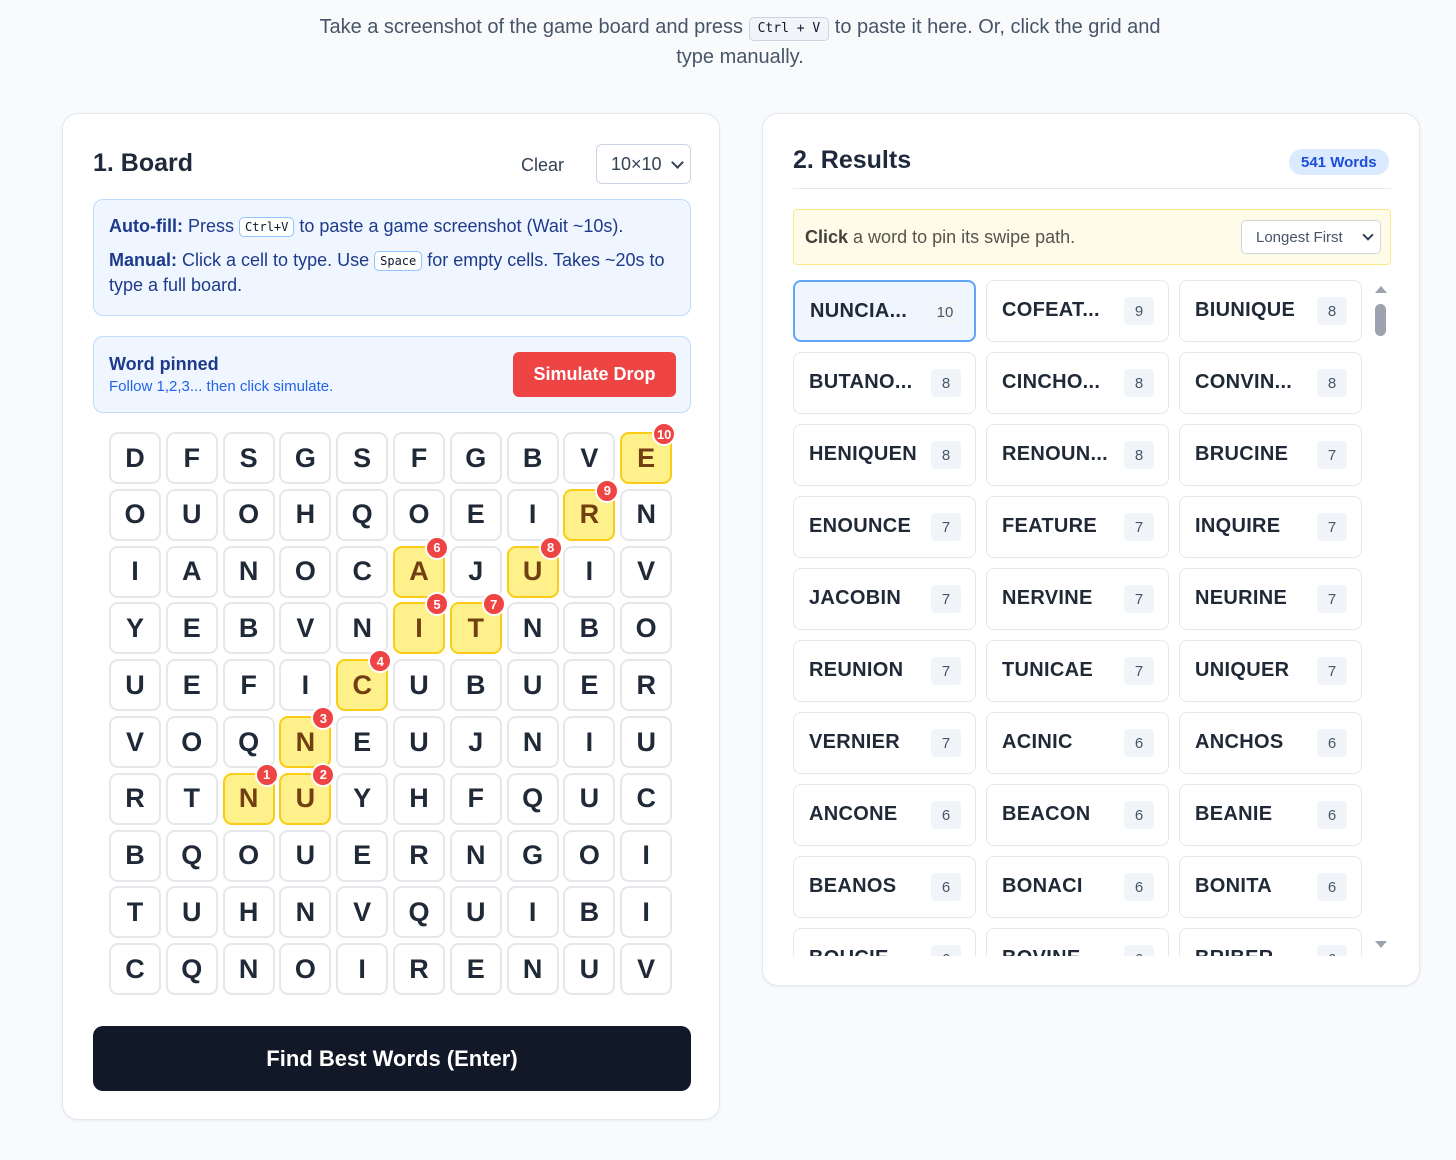 Image resolution: width=1456 pixels, height=1160 pixels. What do you see at coordinates (1077, 887) in the screenshot?
I see `word-result-card: BONACI 6` at bounding box center [1077, 887].